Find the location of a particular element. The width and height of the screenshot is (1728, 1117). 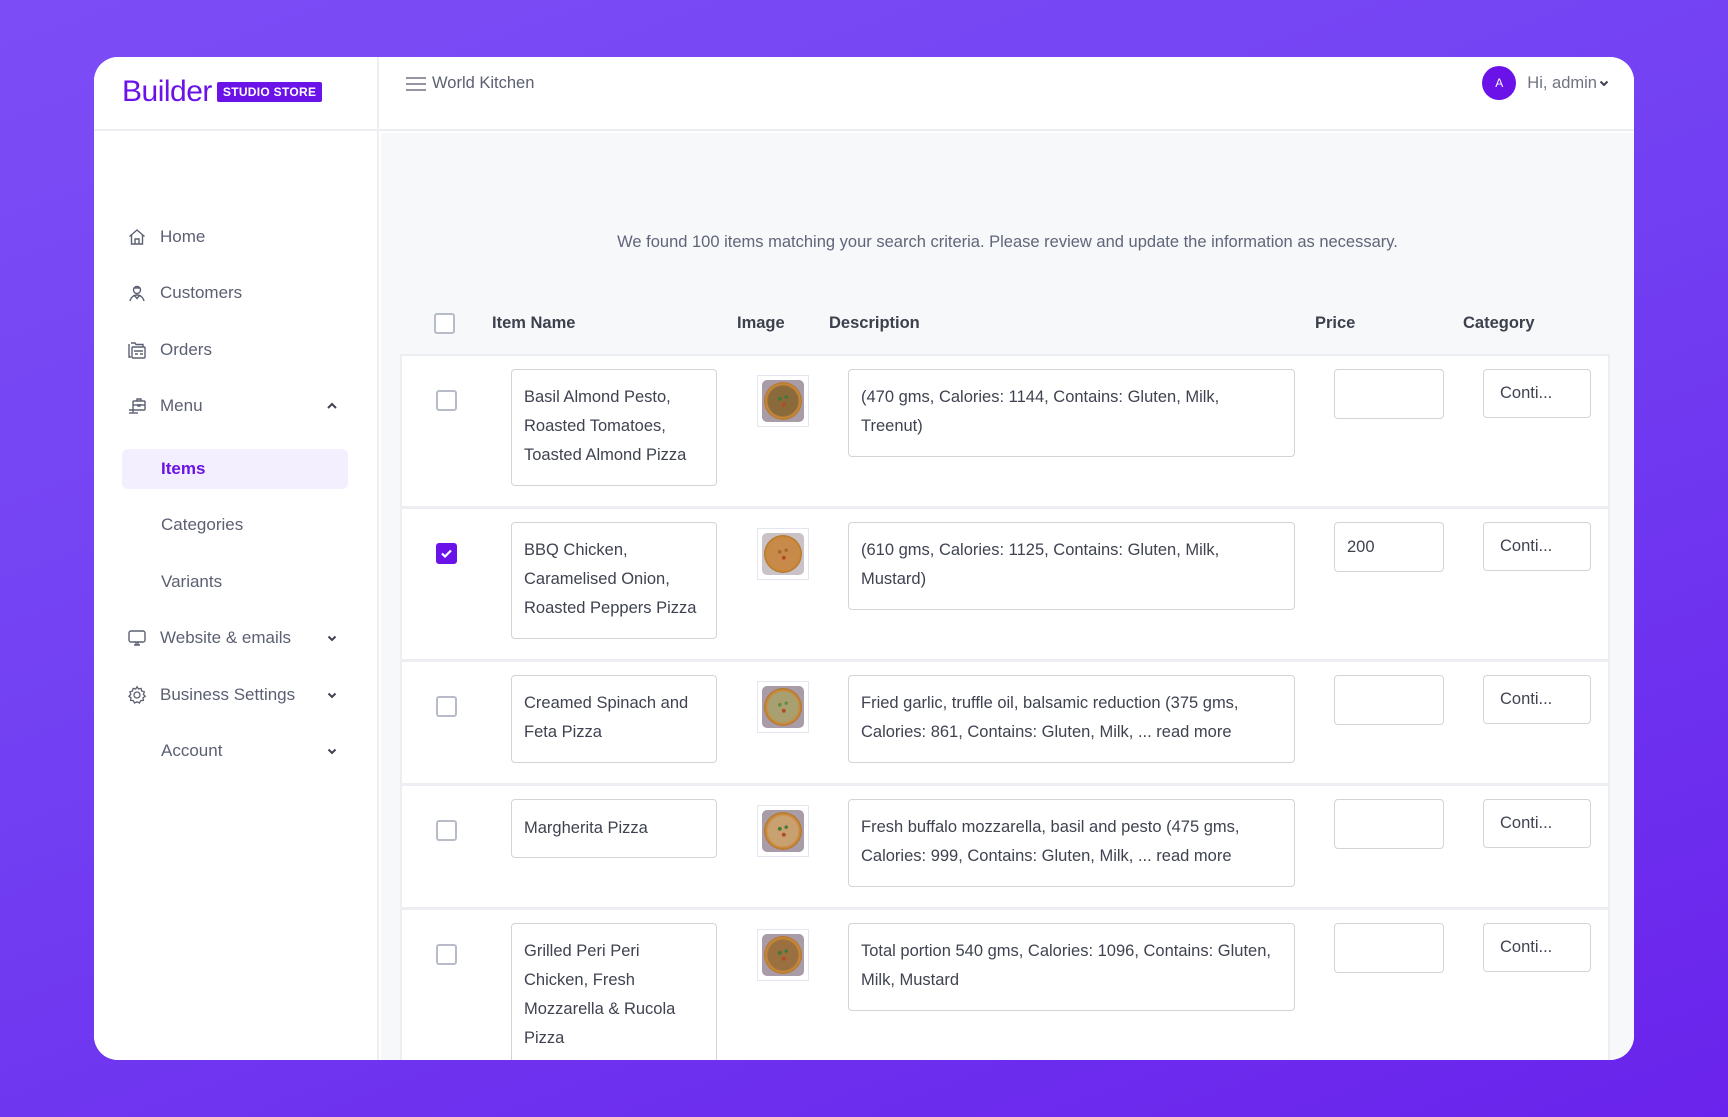

column-header-image: Image is located at coordinates (761, 323).